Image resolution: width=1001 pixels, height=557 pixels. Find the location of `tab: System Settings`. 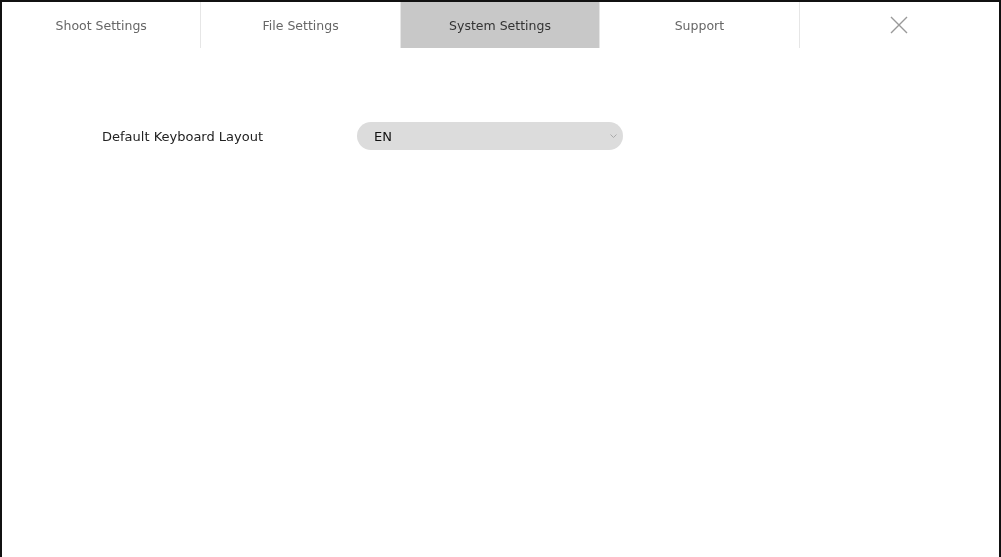

tab: System Settings is located at coordinates (500, 25).